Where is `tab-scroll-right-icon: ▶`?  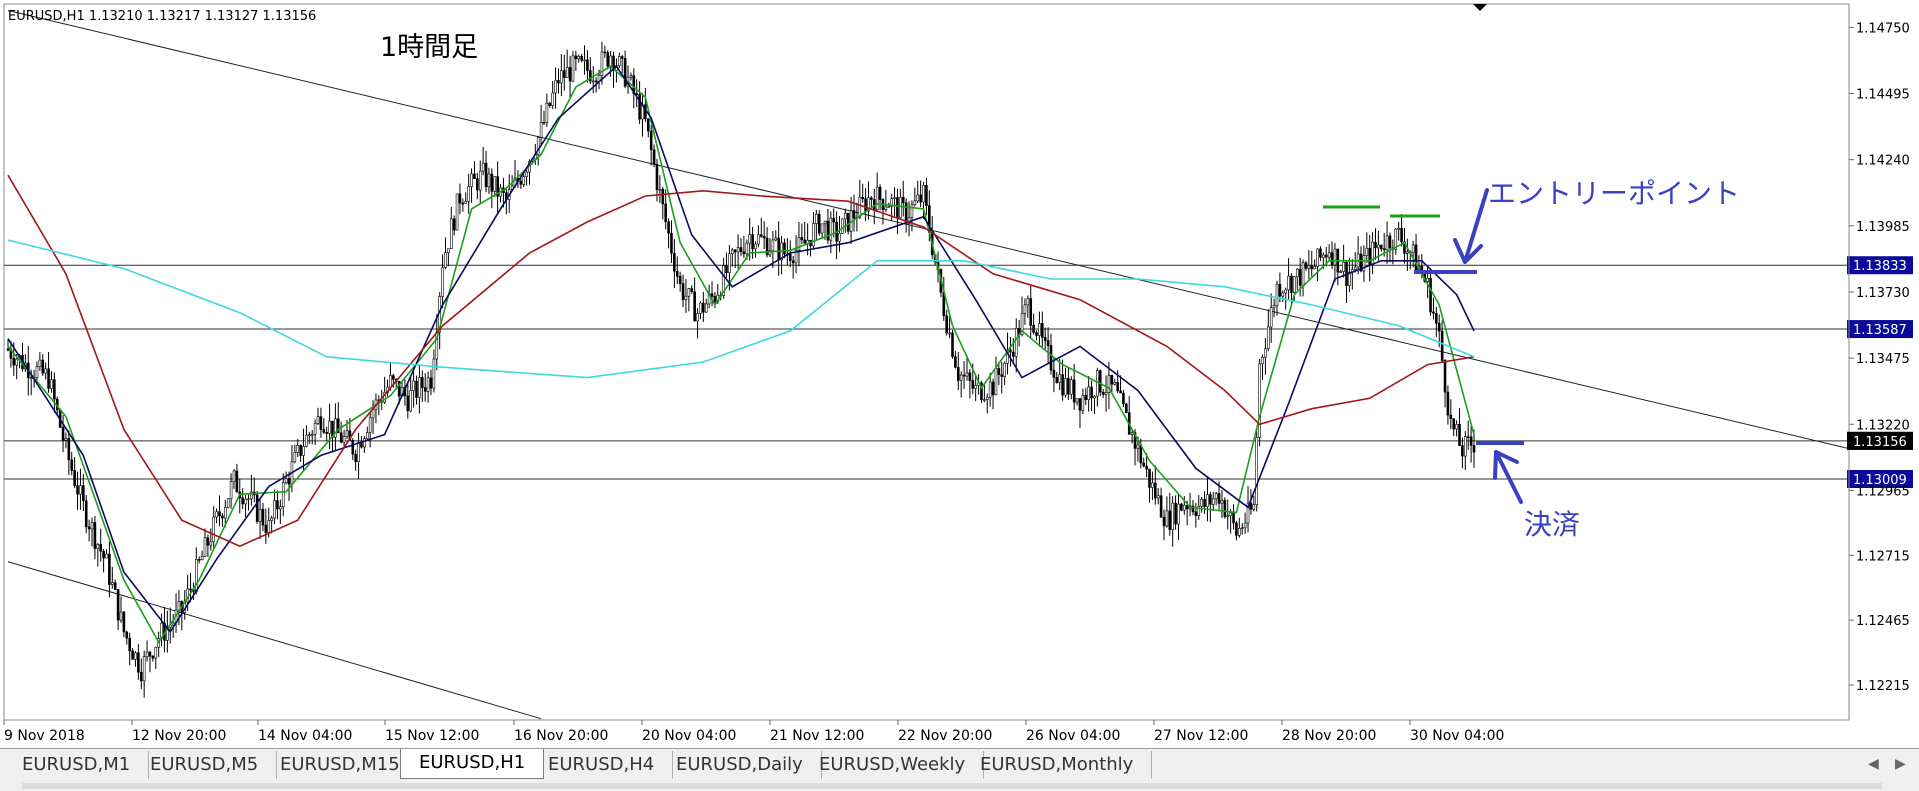 tab-scroll-right-icon: ▶ is located at coordinates (1900, 763).